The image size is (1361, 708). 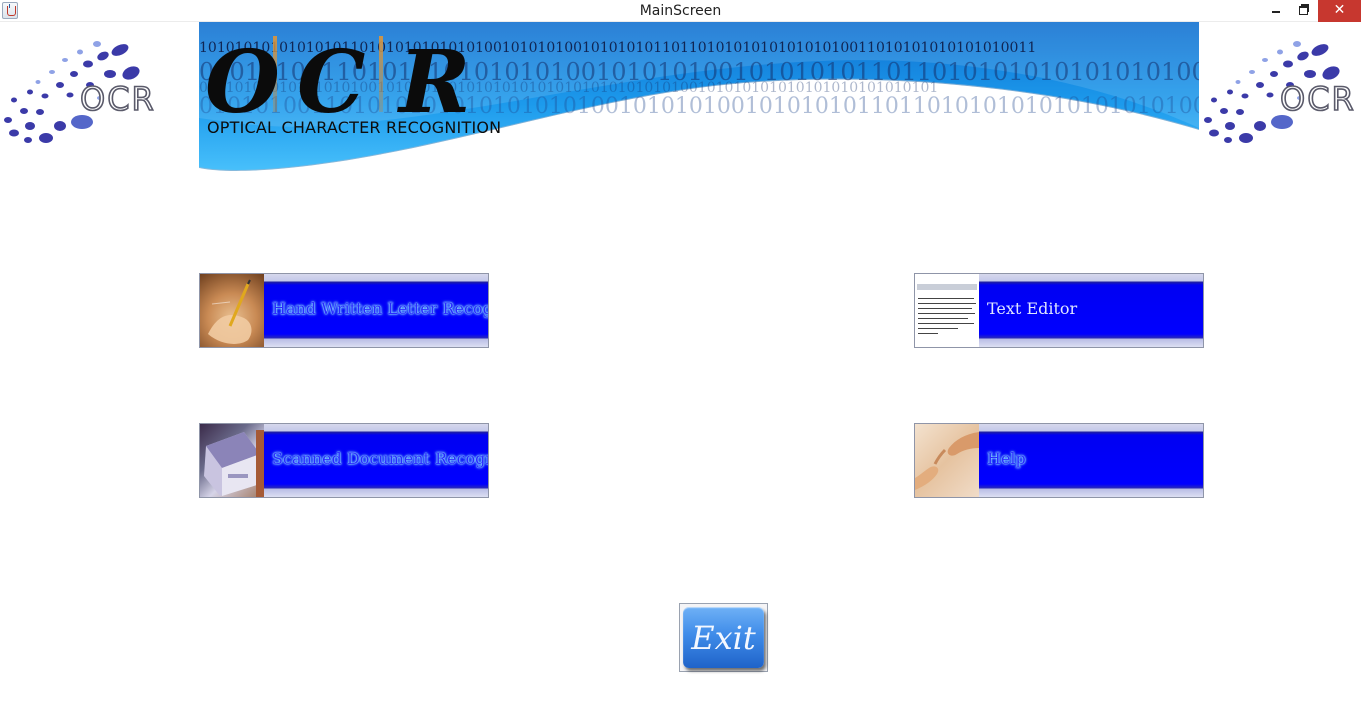 I want to click on banner-subtitle: OPTICAL CHARACTER RECOGNITION, so click(x=354, y=127).